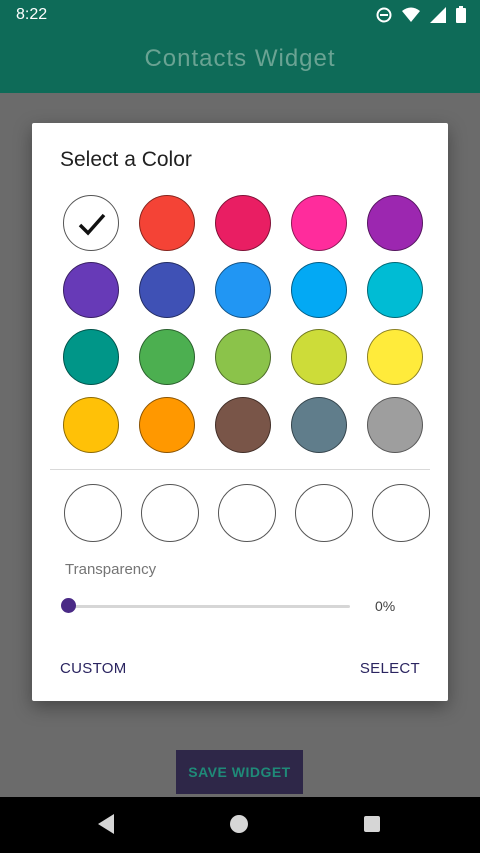 The height and width of the screenshot is (853, 480). Describe the element at coordinates (240, 15) in the screenshot. I see `status-bar: 8:22` at that location.